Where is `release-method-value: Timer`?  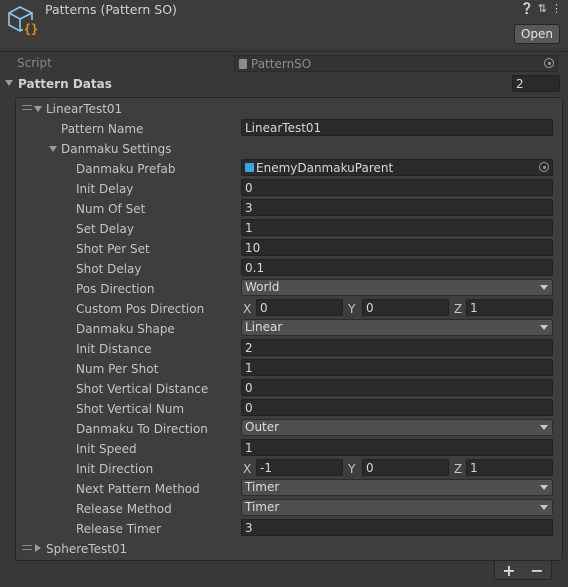 release-method-value: Timer is located at coordinates (262, 507).